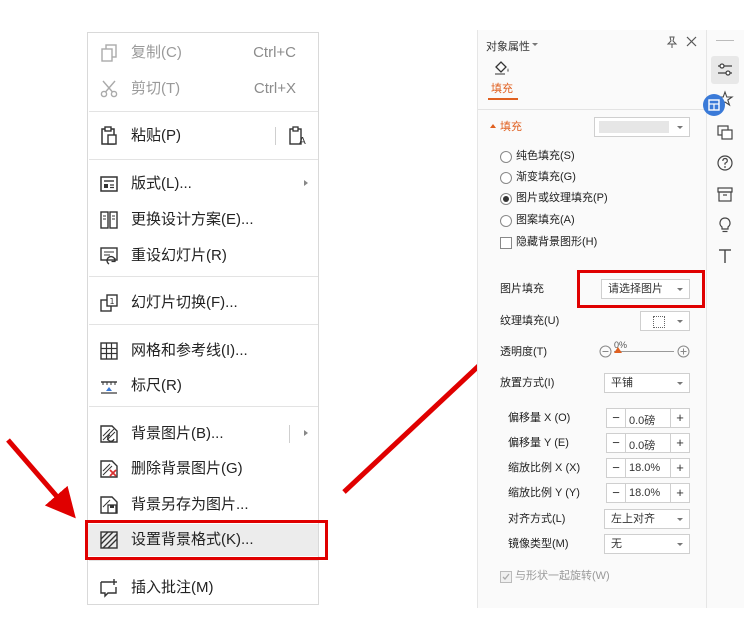  What do you see at coordinates (672, 42) in the screenshot?
I see `pin-icon` at bounding box center [672, 42].